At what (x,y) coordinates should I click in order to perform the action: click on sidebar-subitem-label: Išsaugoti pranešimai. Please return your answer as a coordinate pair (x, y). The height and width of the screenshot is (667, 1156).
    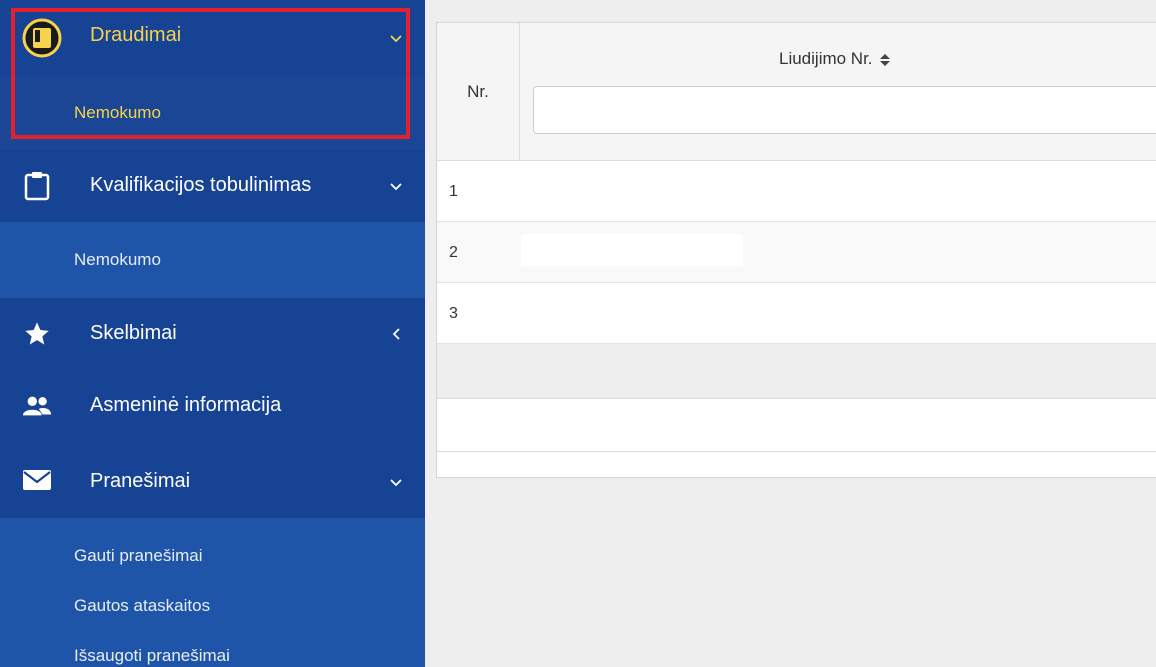
    Looking at the image, I should click on (152, 655).